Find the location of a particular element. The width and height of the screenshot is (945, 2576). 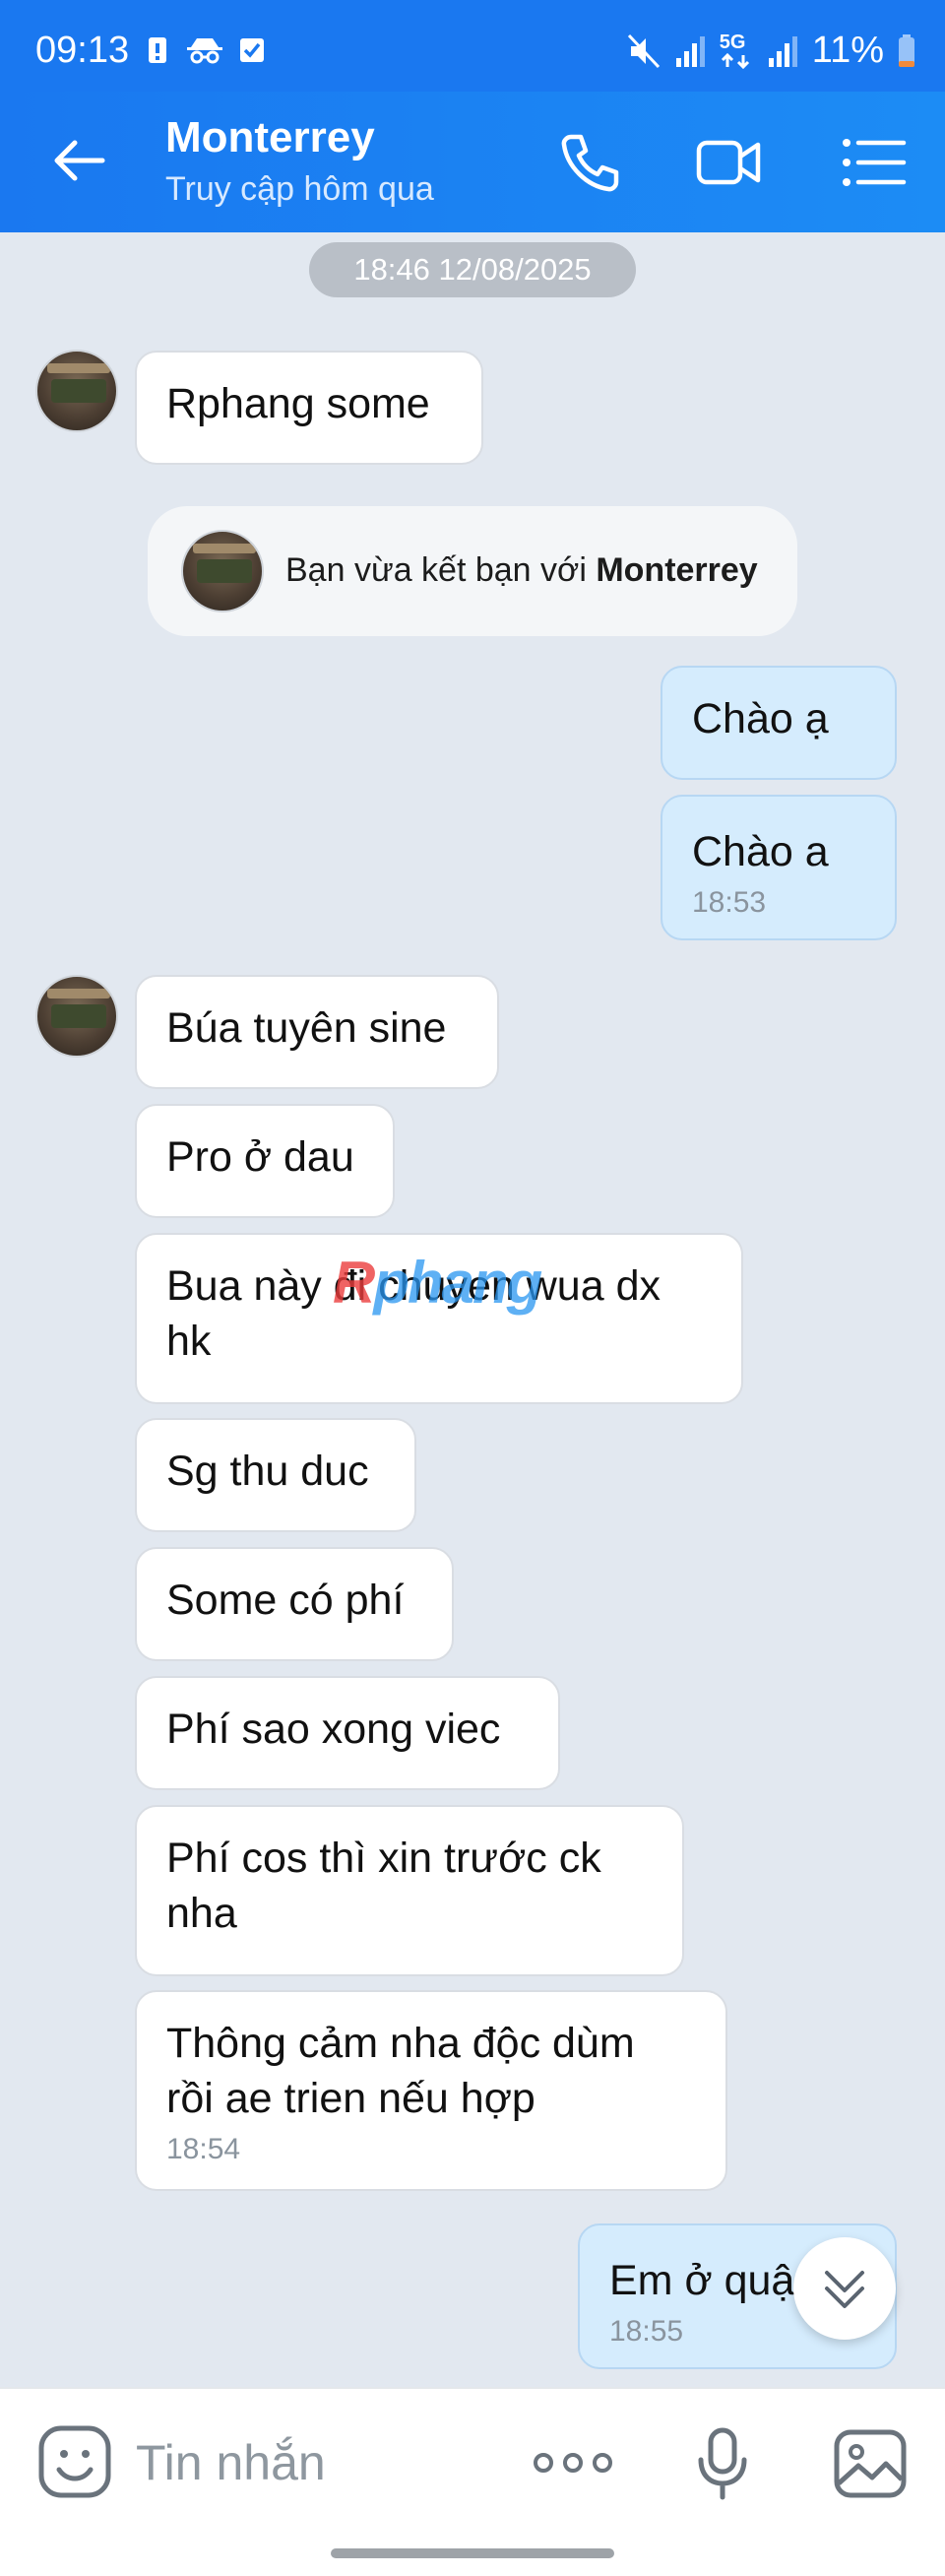

emoji-icon is located at coordinates (74, 2461).